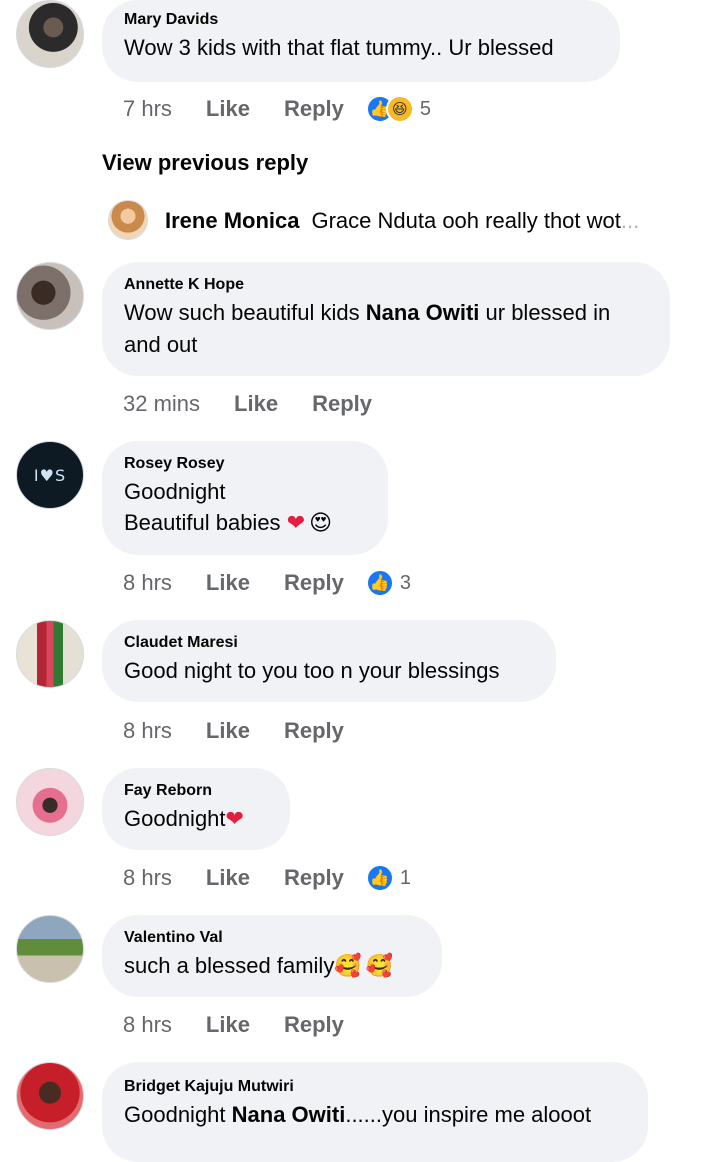  I want to click on reaction-summary: 👍 😆 5, so click(398, 109).